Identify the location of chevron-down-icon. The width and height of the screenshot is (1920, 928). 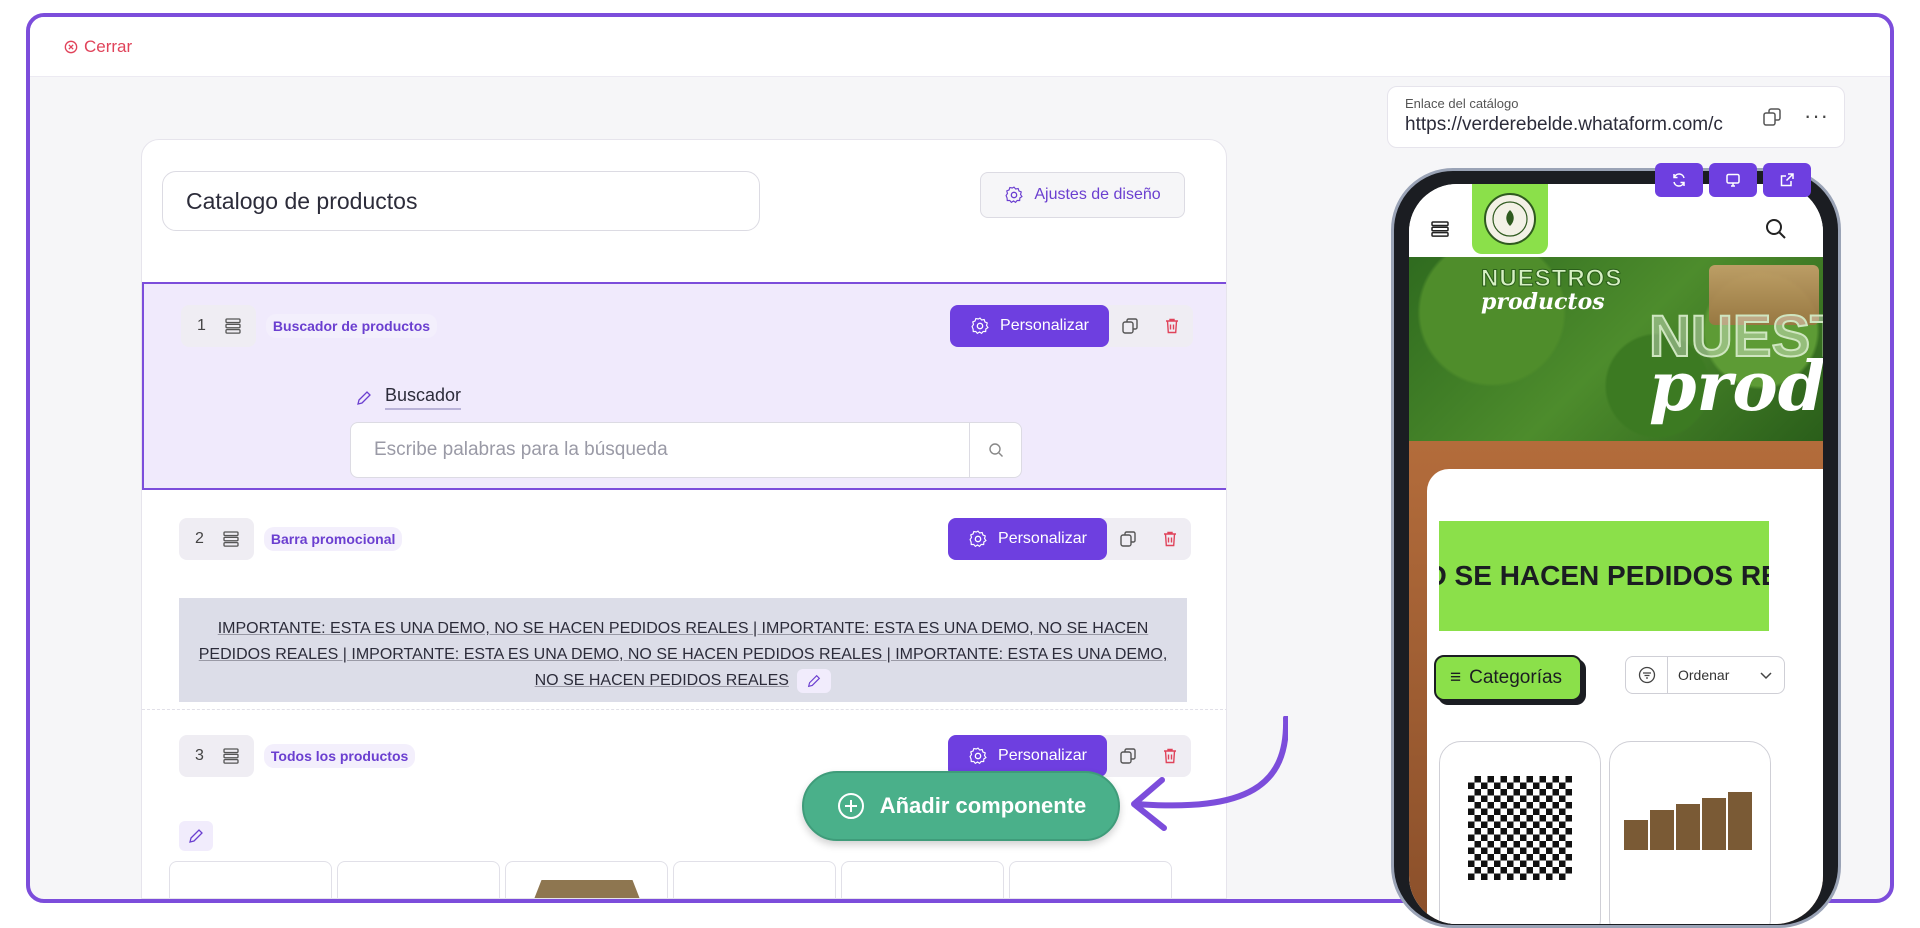
(1766, 675).